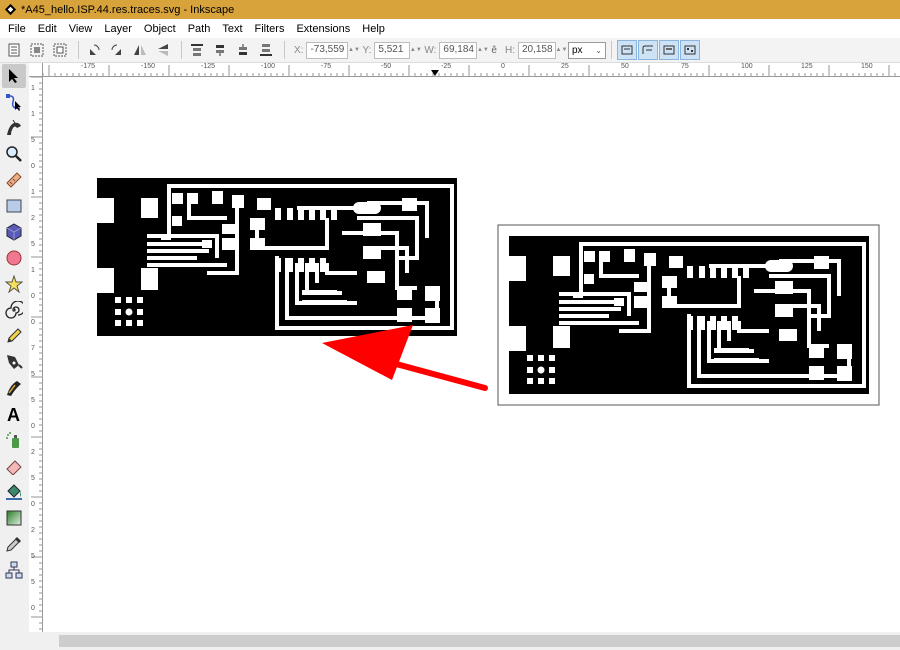  Describe the element at coordinates (14, 102) in the screenshot. I see `tool-node` at that location.